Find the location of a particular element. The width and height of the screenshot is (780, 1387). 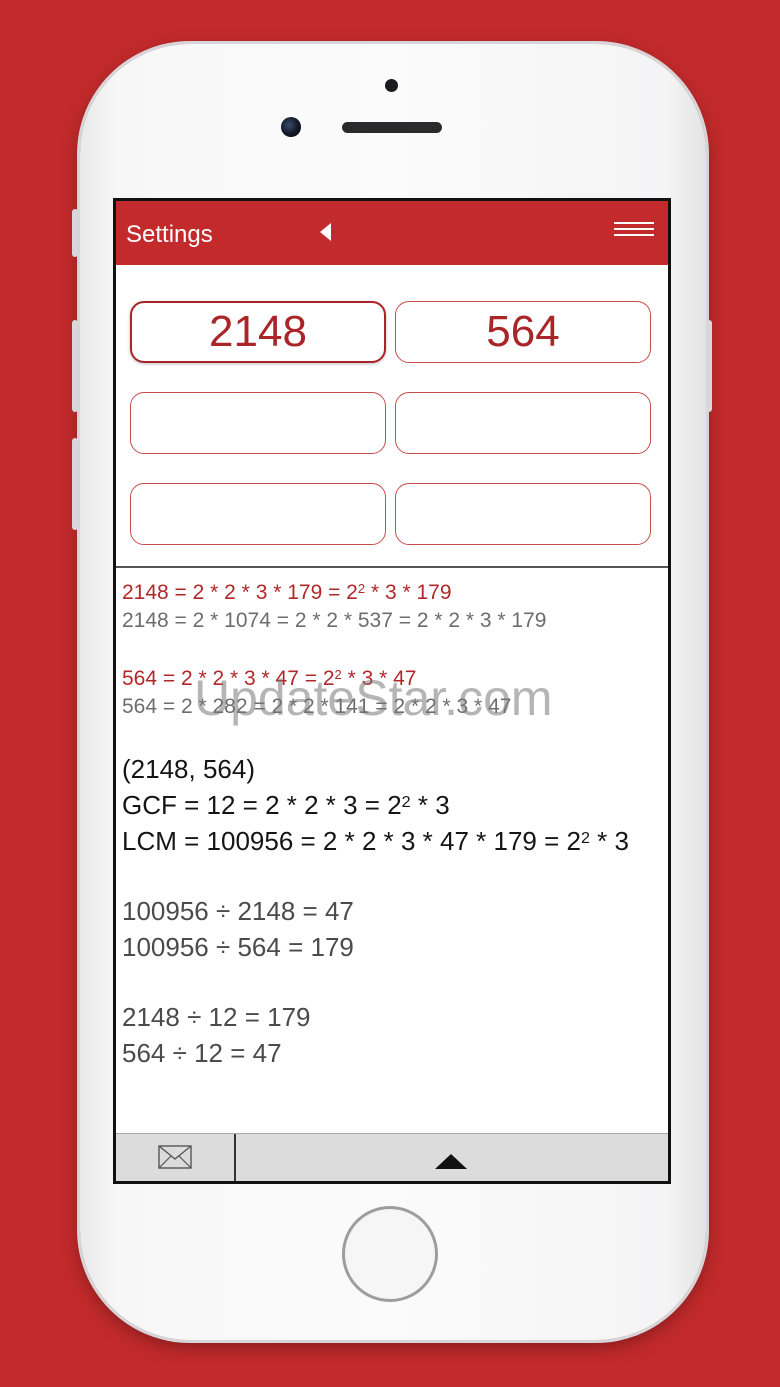

mail-button is located at coordinates (176, 1157).